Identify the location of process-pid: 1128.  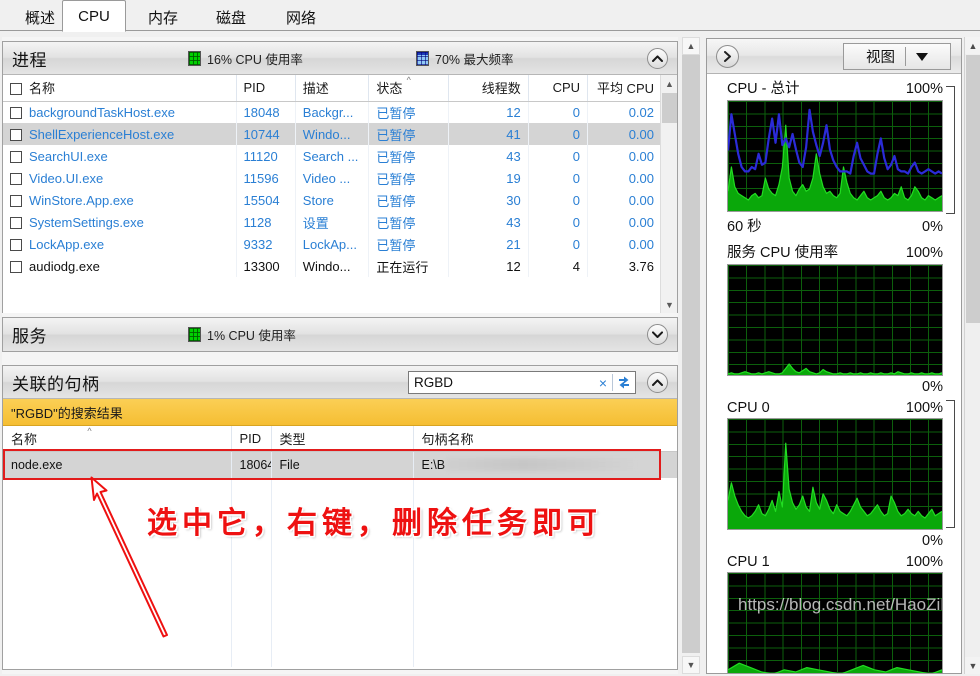
(266, 222).